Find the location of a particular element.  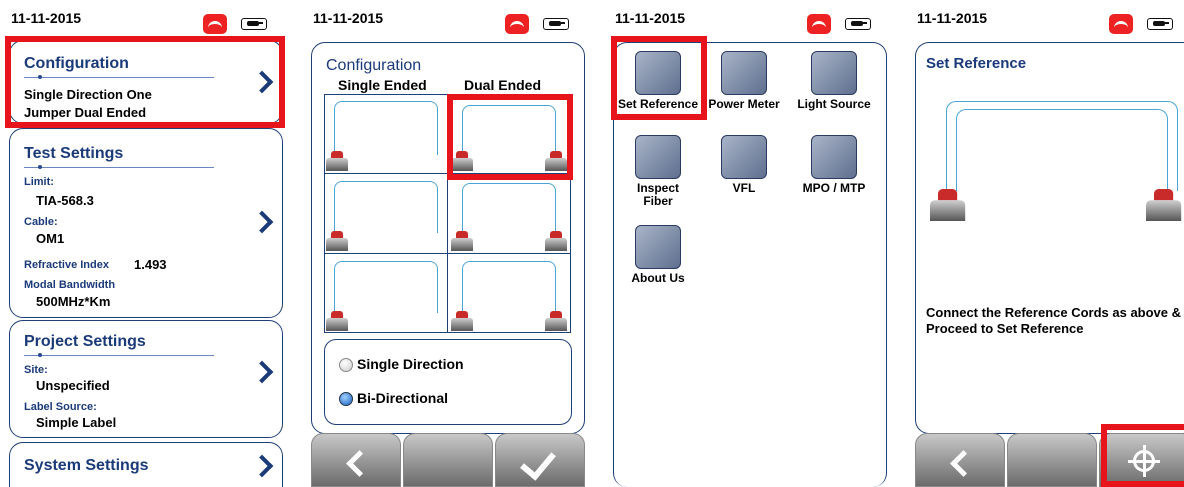

app-label: MPO / MTP is located at coordinates (834, 188).